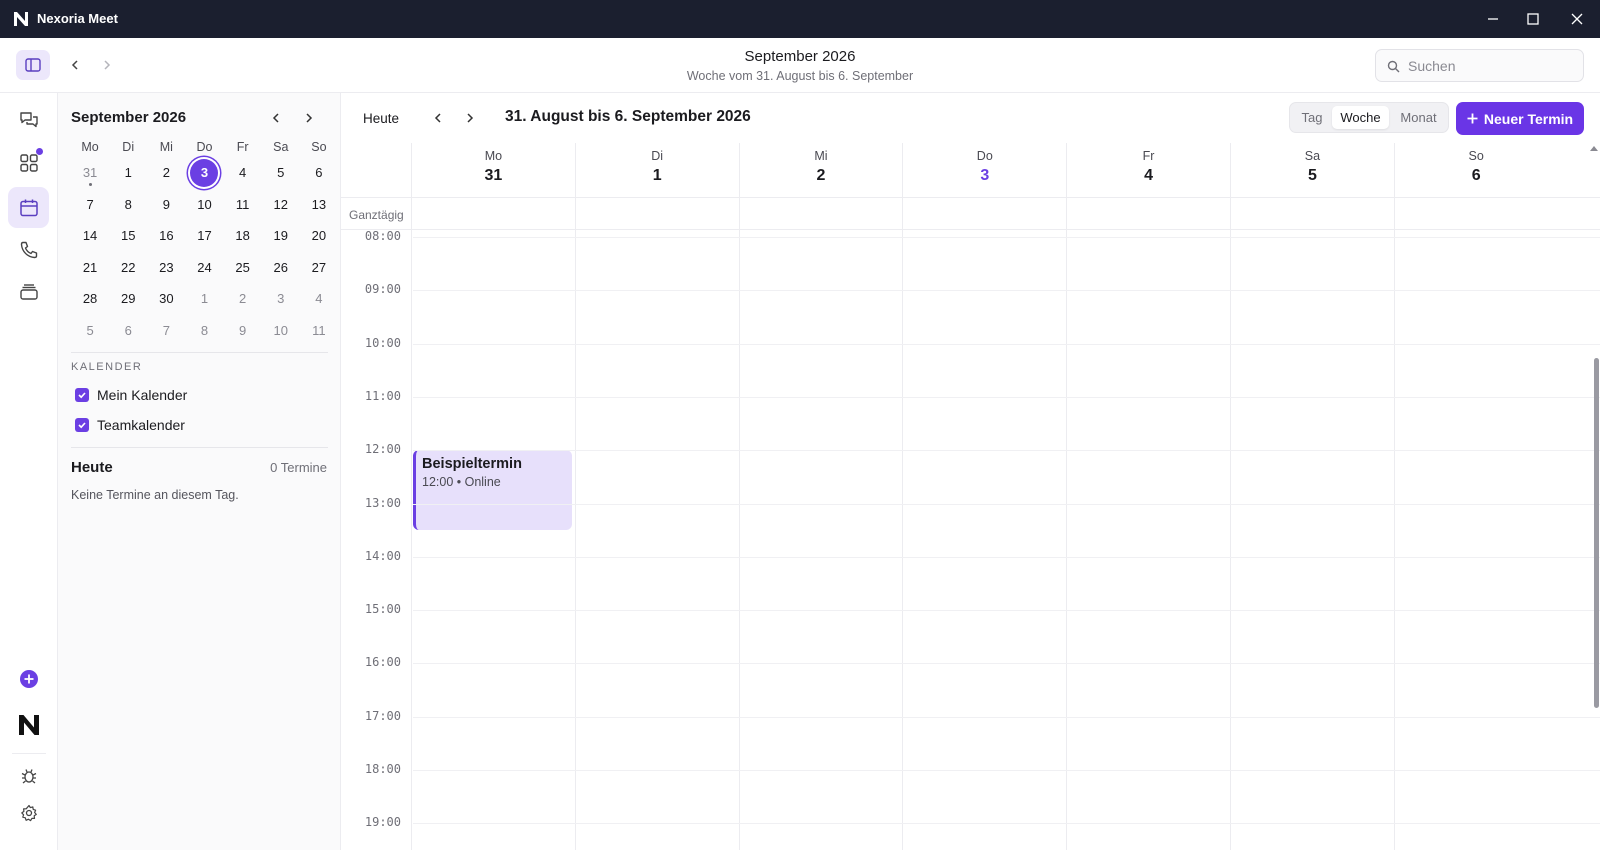 This screenshot has height=850, width=1600. What do you see at coordinates (166, 147) in the screenshot?
I see `weekday-label: Mi` at bounding box center [166, 147].